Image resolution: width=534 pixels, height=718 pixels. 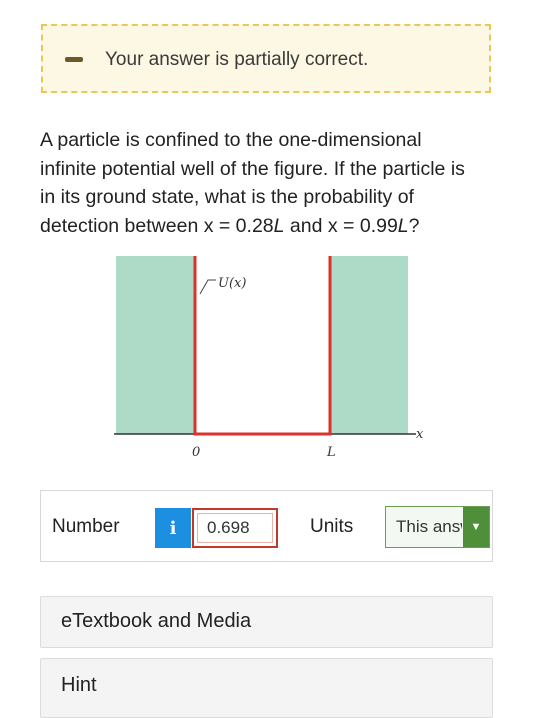 I want to click on hint-panel: Hint, so click(x=266, y=688).